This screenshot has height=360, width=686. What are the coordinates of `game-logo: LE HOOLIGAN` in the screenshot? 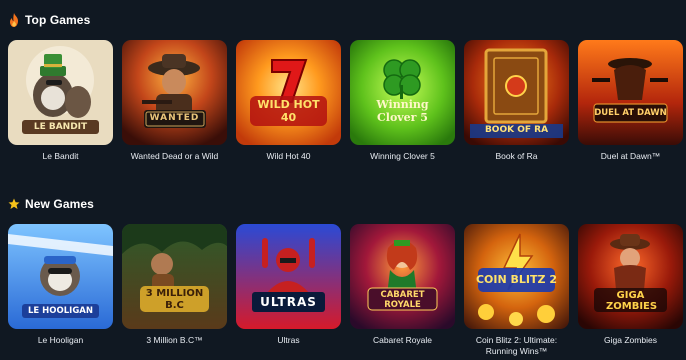 It's located at (60, 311).